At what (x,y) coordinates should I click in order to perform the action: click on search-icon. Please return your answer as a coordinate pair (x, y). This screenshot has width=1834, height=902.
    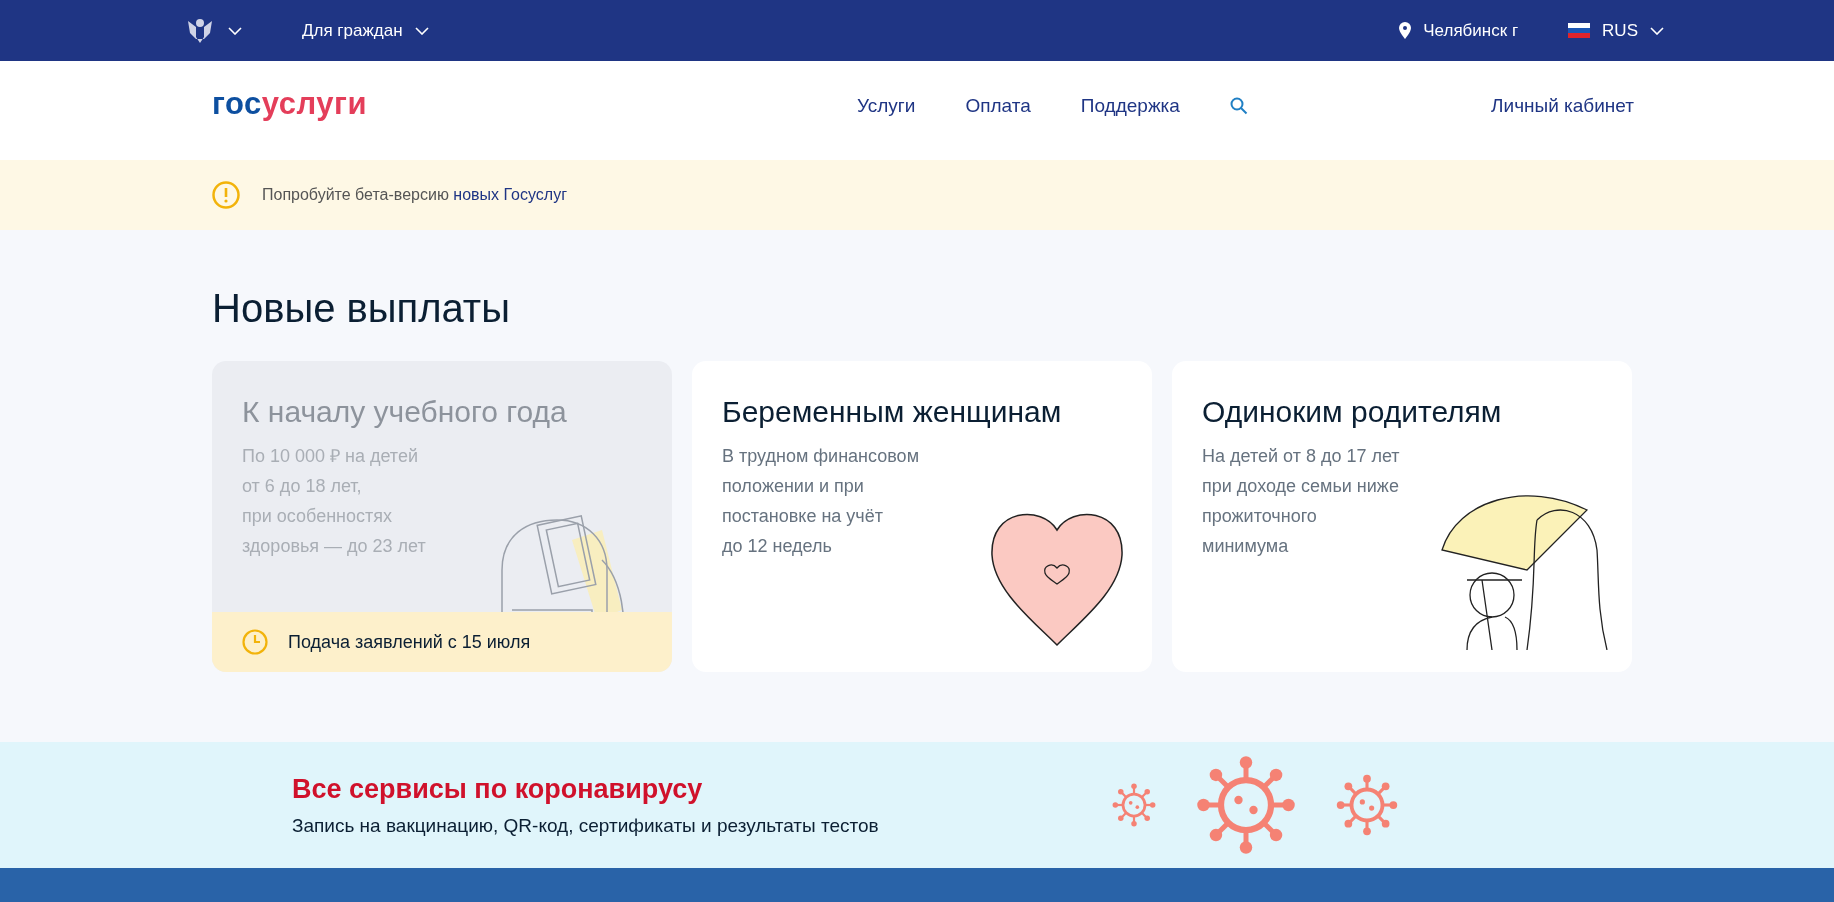
    Looking at the image, I should click on (1238, 105).